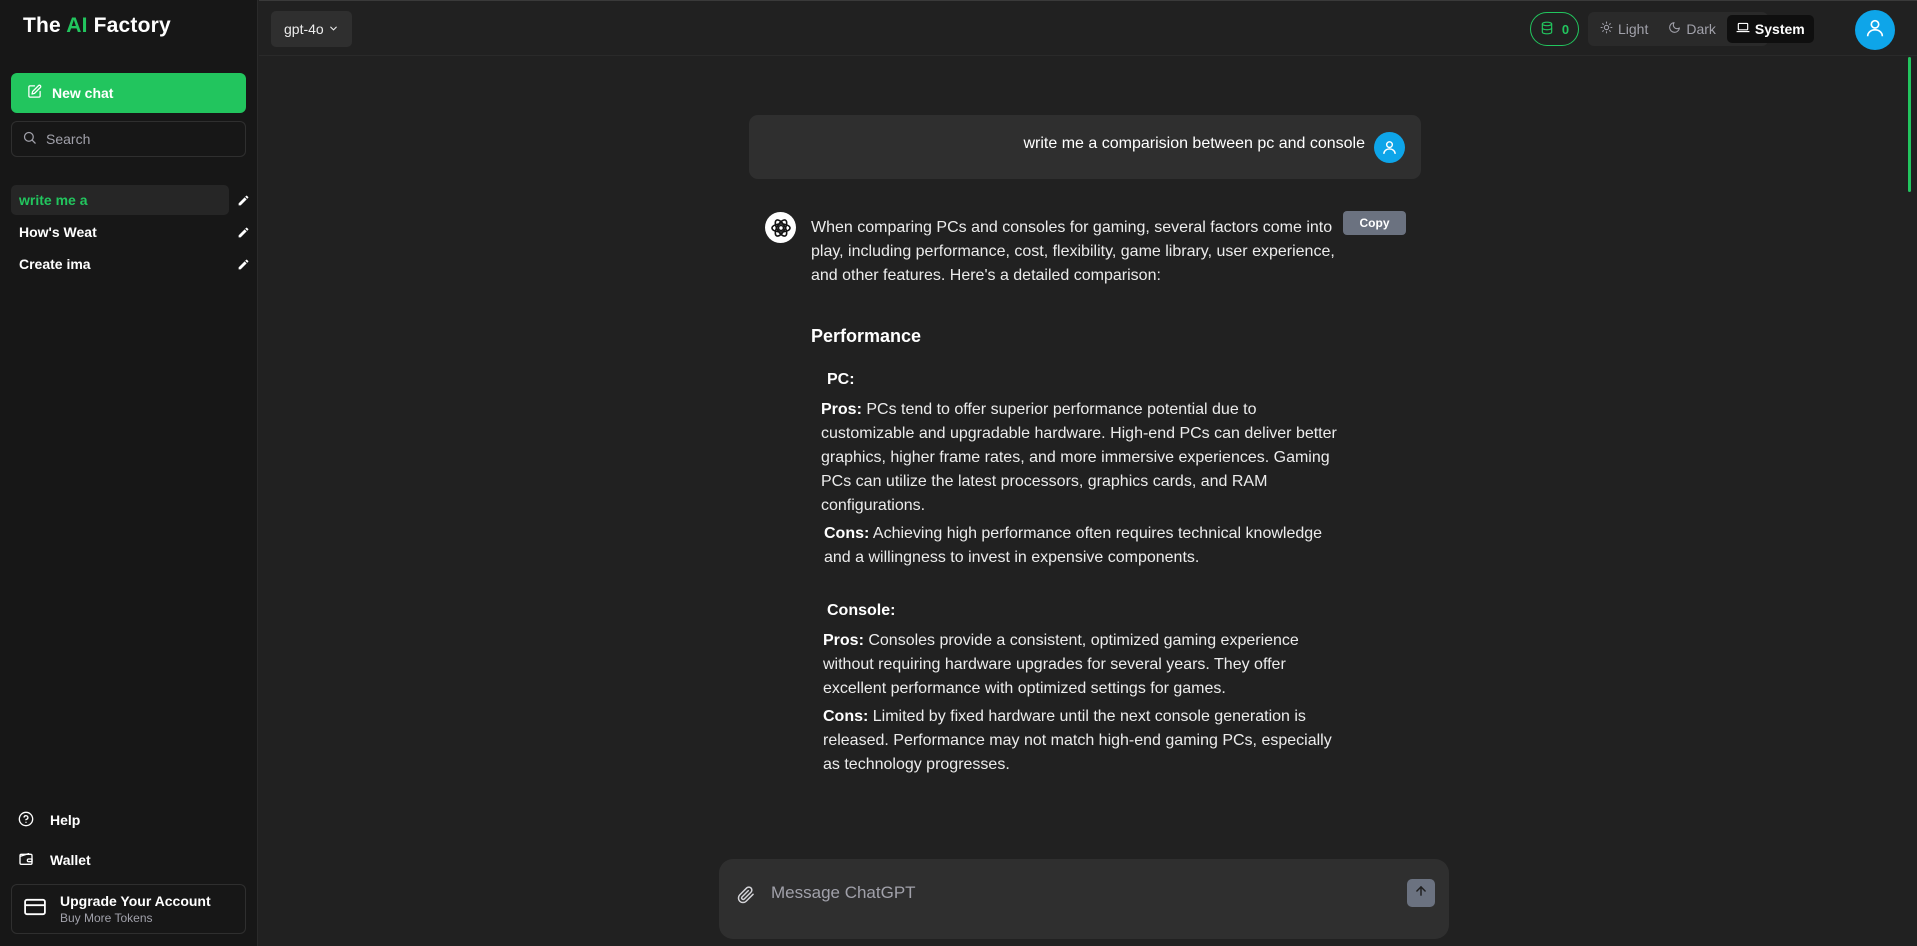 This screenshot has width=1917, height=946. What do you see at coordinates (34, 93) in the screenshot?
I see `new-chat-icon` at bounding box center [34, 93].